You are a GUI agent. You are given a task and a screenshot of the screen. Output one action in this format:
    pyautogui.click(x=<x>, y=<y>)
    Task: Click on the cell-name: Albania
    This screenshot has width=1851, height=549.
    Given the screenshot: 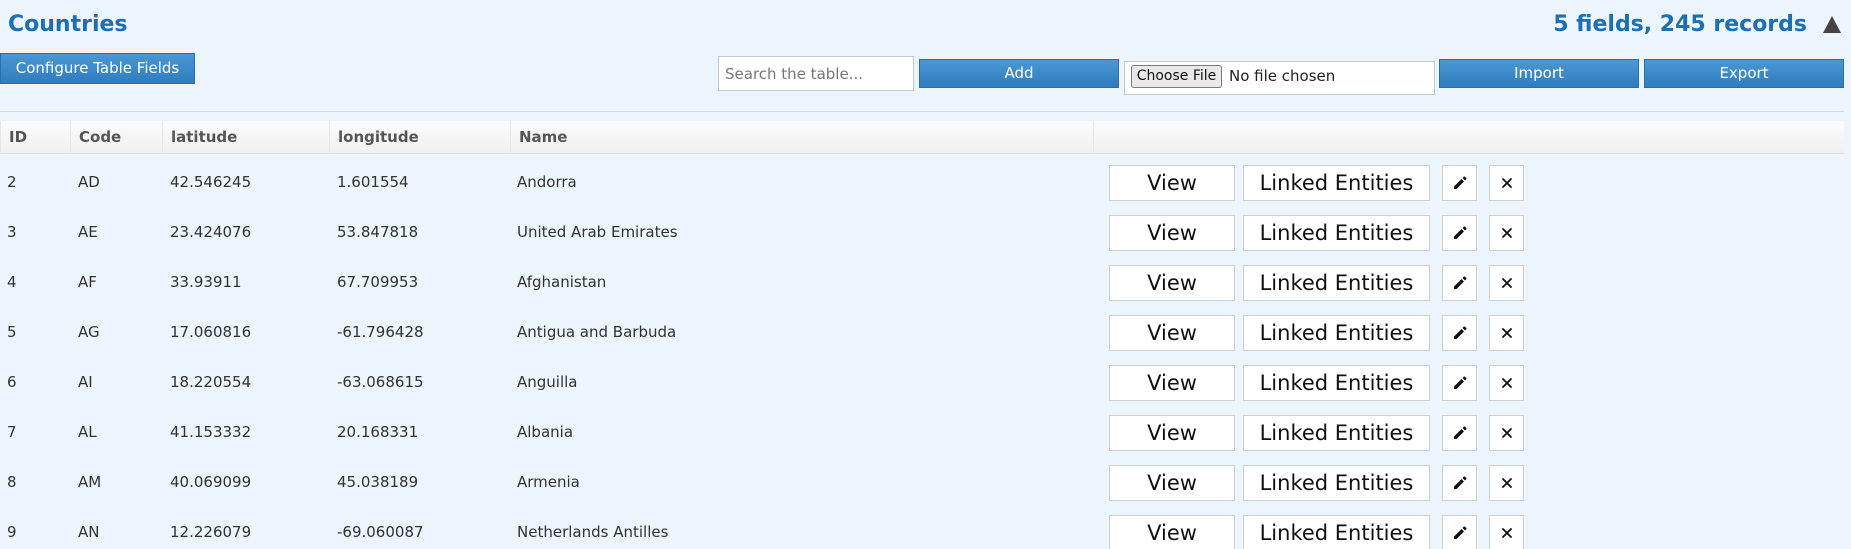 What is the action you would take?
    pyautogui.click(x=545, y=432)
    